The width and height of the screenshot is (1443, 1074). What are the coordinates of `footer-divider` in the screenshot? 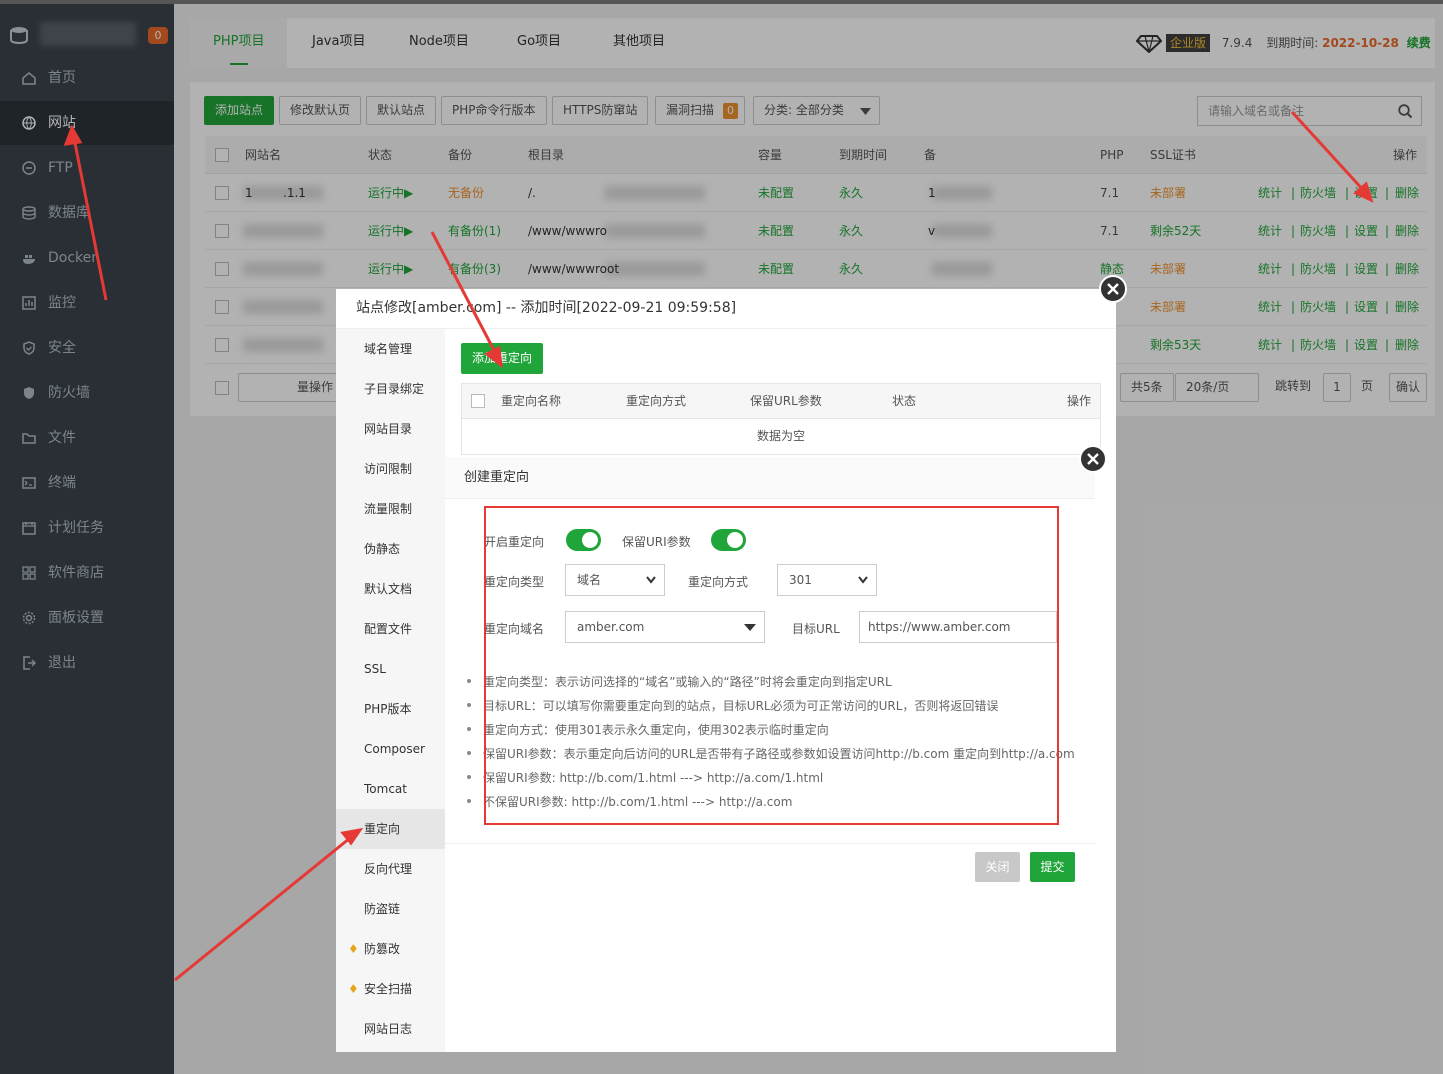 It's located at (770, 843).